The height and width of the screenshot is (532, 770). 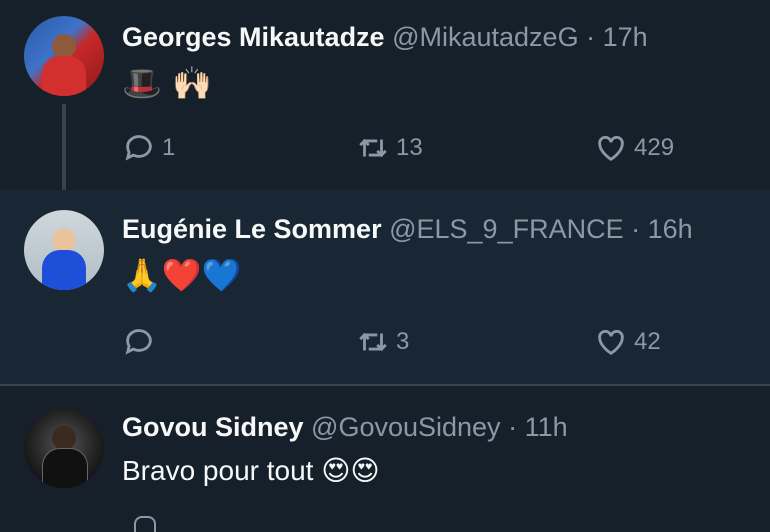 What do you see at coordinates (403, 341) in the screenshot?
I see `retweet-count: 3` at bounding box center [403, 341].